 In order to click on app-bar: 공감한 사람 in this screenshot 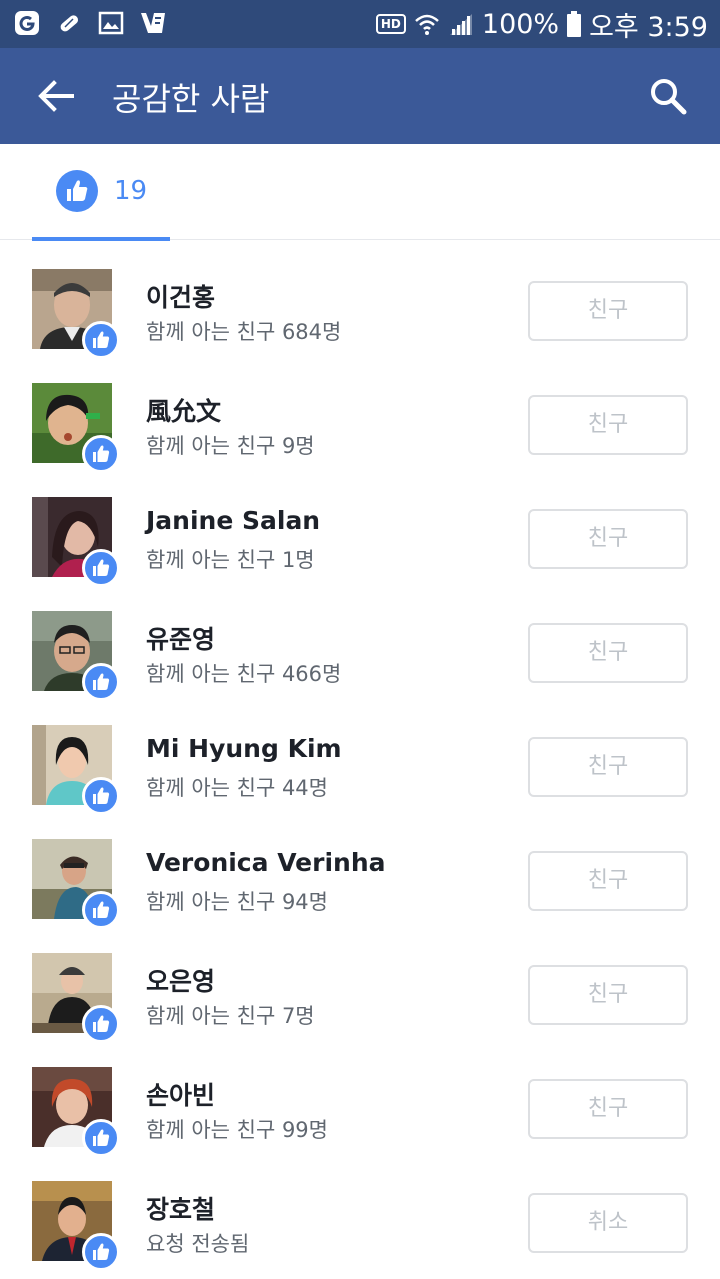, I will do `click(360, 96)`.